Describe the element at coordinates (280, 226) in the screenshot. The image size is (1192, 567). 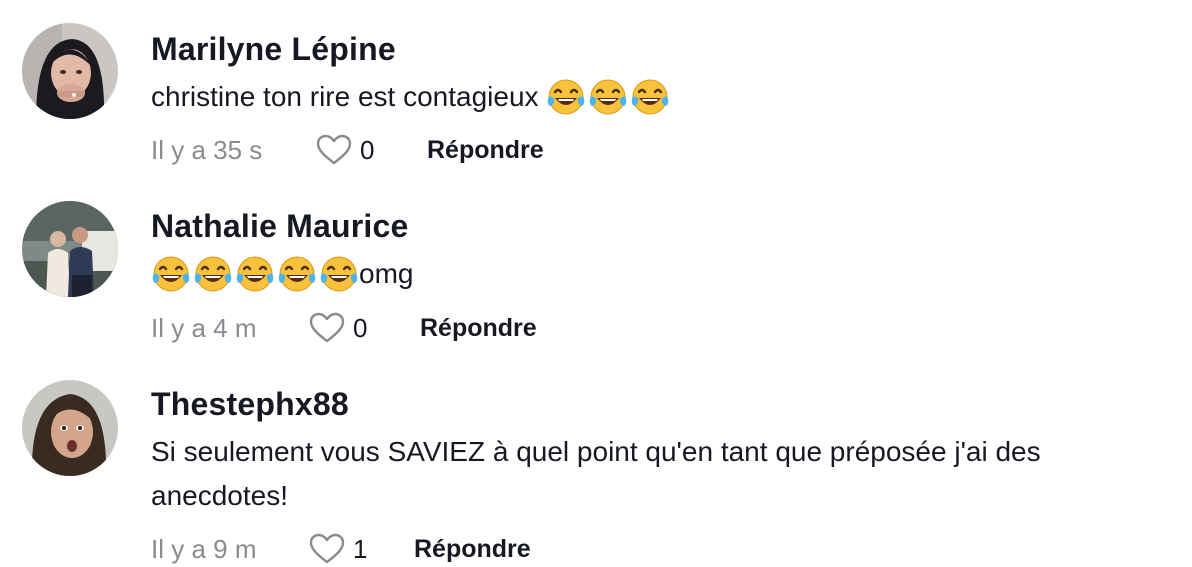
I see `comment-author: Nathalie Maurice` at that location.